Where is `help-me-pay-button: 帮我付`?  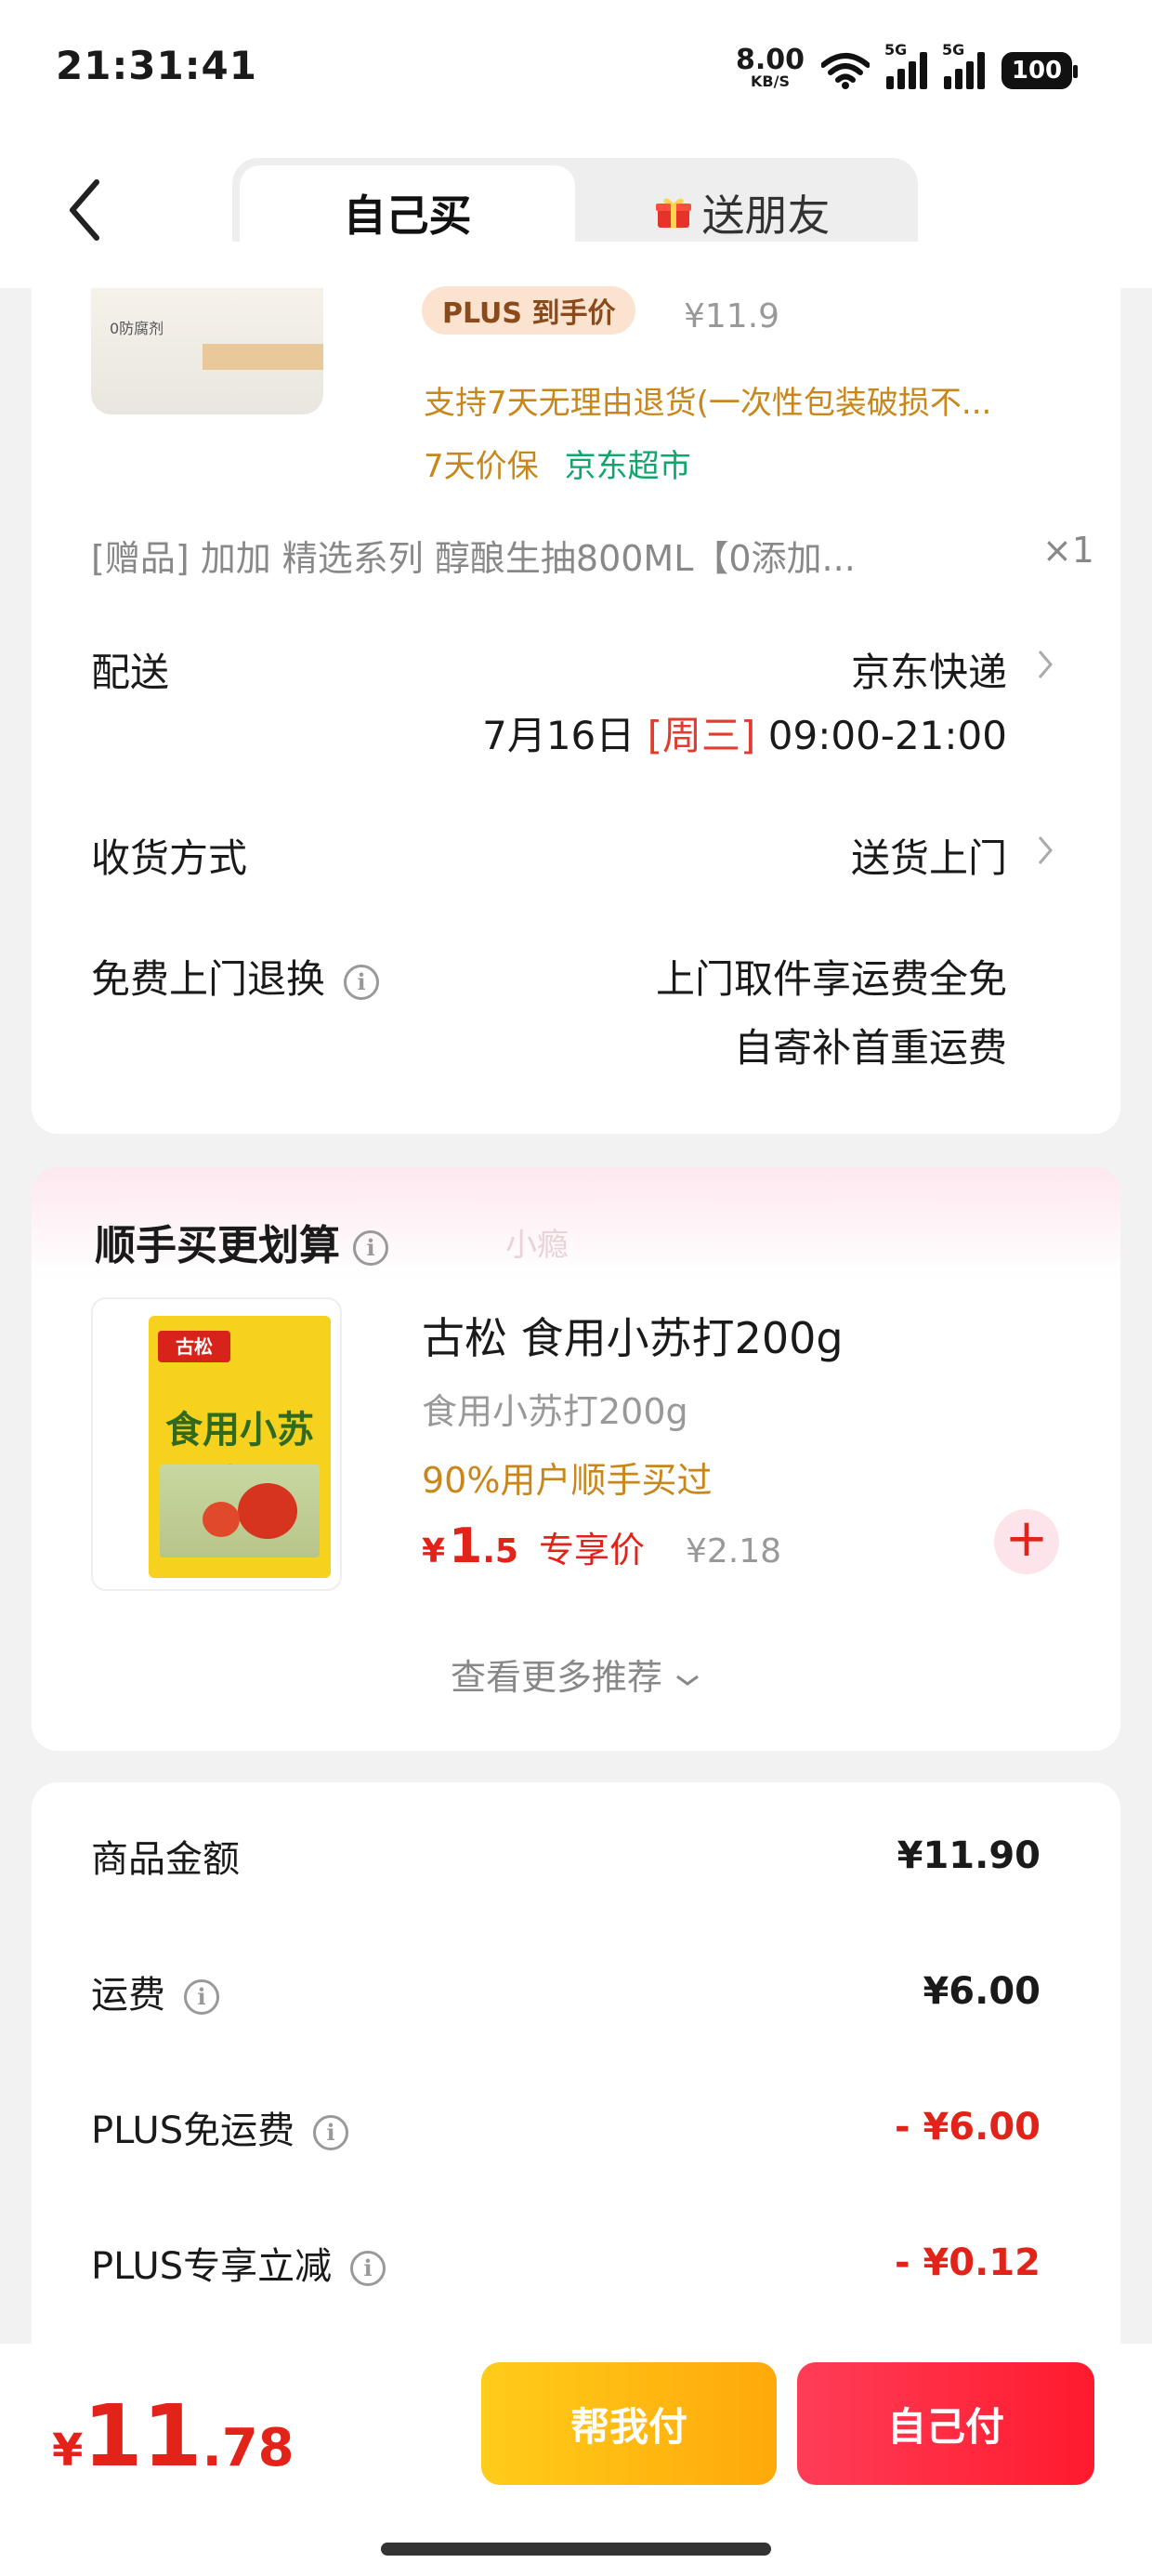
help-me-pay-button: 帮我付 is located at coordinates (629, 2423).